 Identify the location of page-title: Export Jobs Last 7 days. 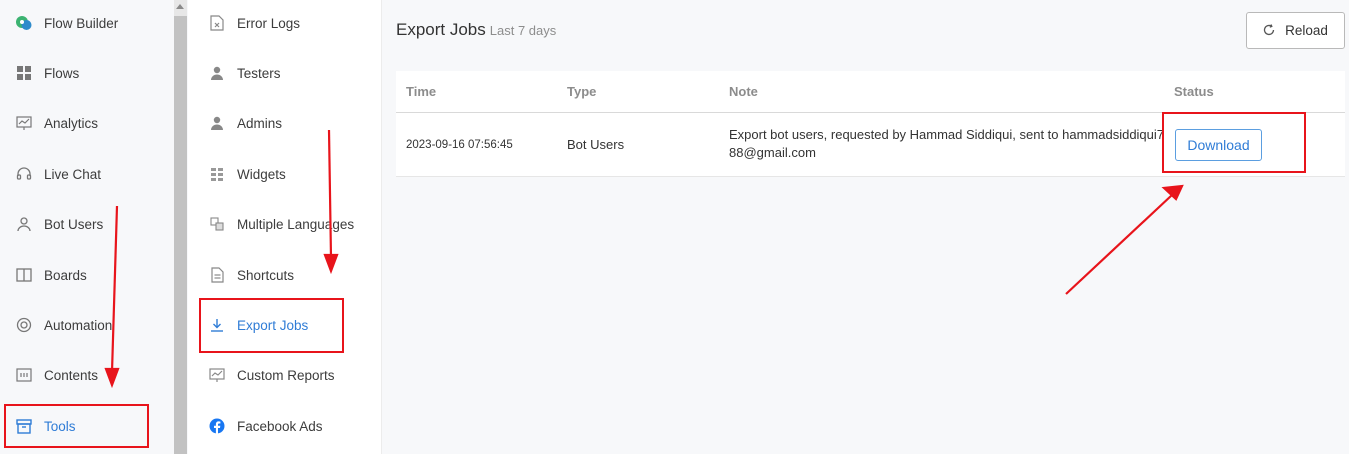
(476, 30).